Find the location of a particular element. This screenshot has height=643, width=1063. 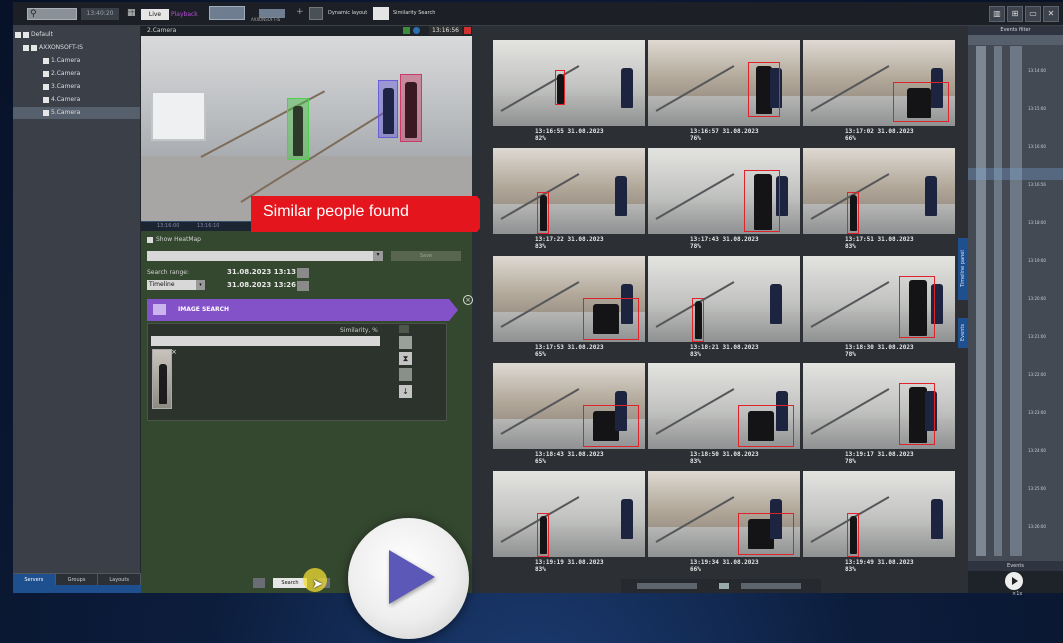

events-filter-header: Events filter is located at coordinates (1015, 30).